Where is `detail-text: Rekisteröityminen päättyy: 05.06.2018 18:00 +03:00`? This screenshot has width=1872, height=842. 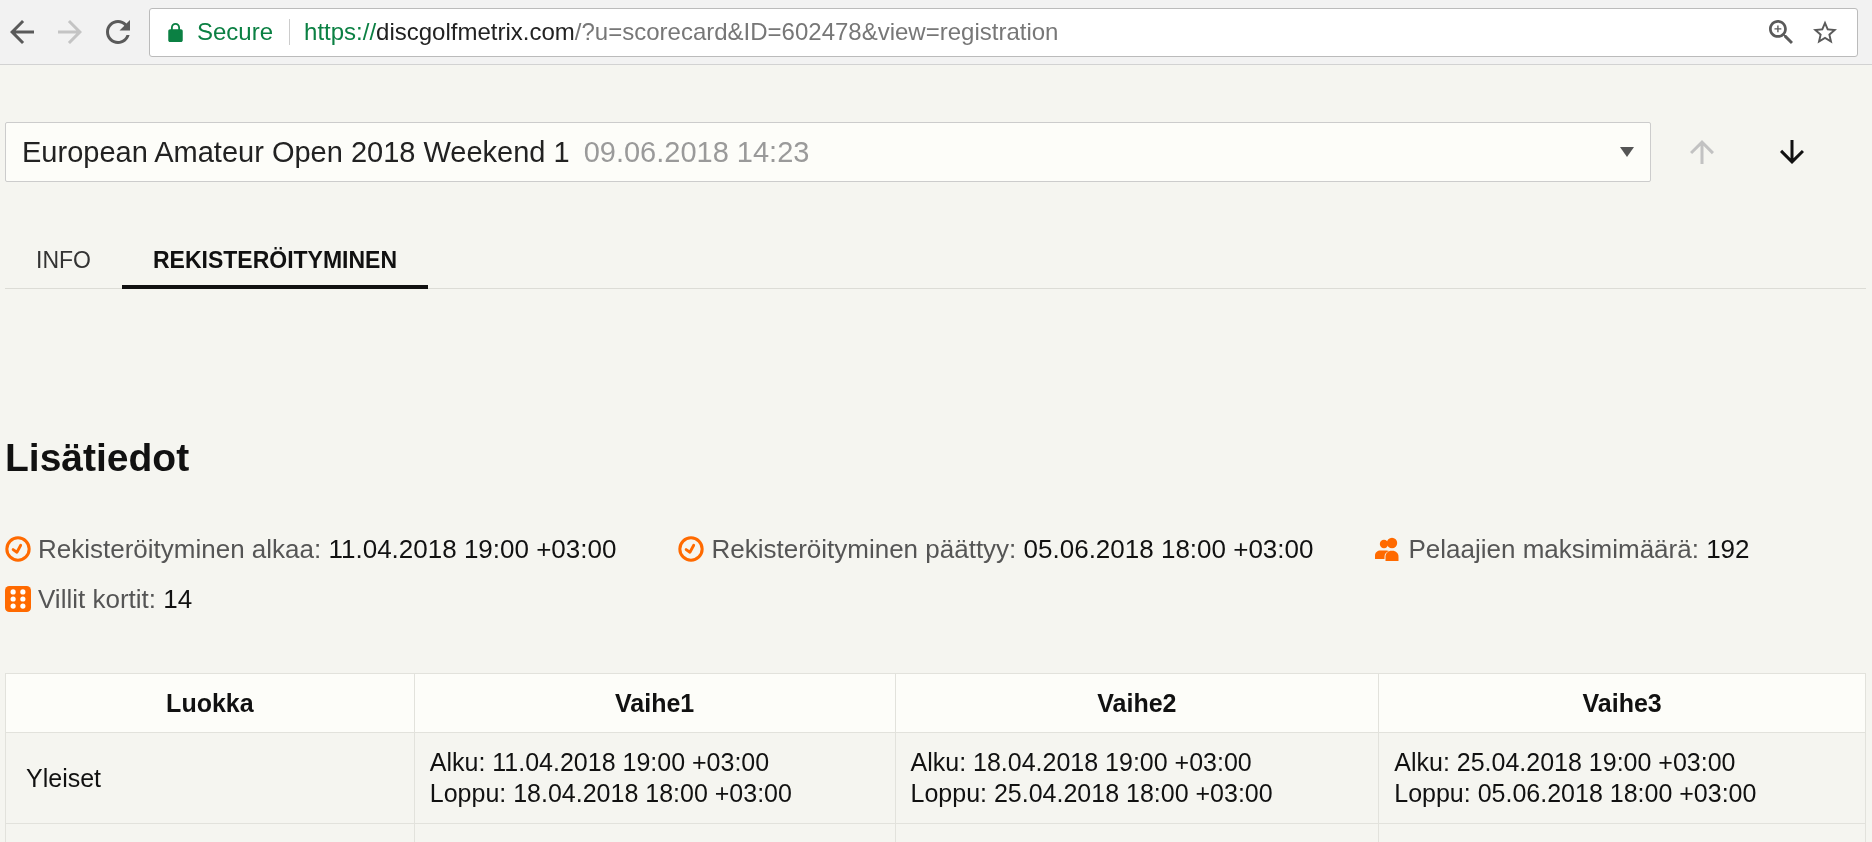
detail-text: Rekisteröityminen päättyy: 05.06.2018 18:00 +03:00 is located at coordinates (1012, 549).